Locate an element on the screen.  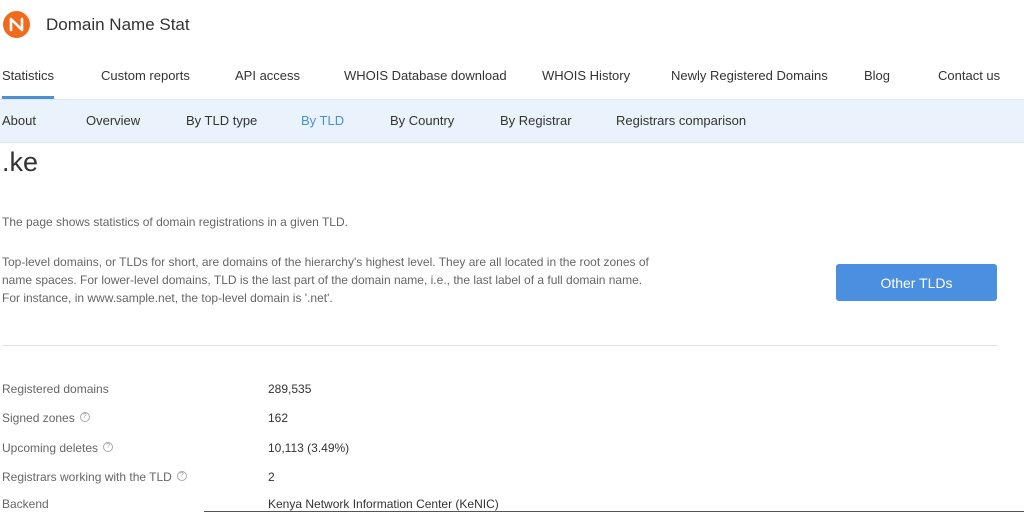
sub-nav-by-country: By Country is located at coordinates (422, 121).